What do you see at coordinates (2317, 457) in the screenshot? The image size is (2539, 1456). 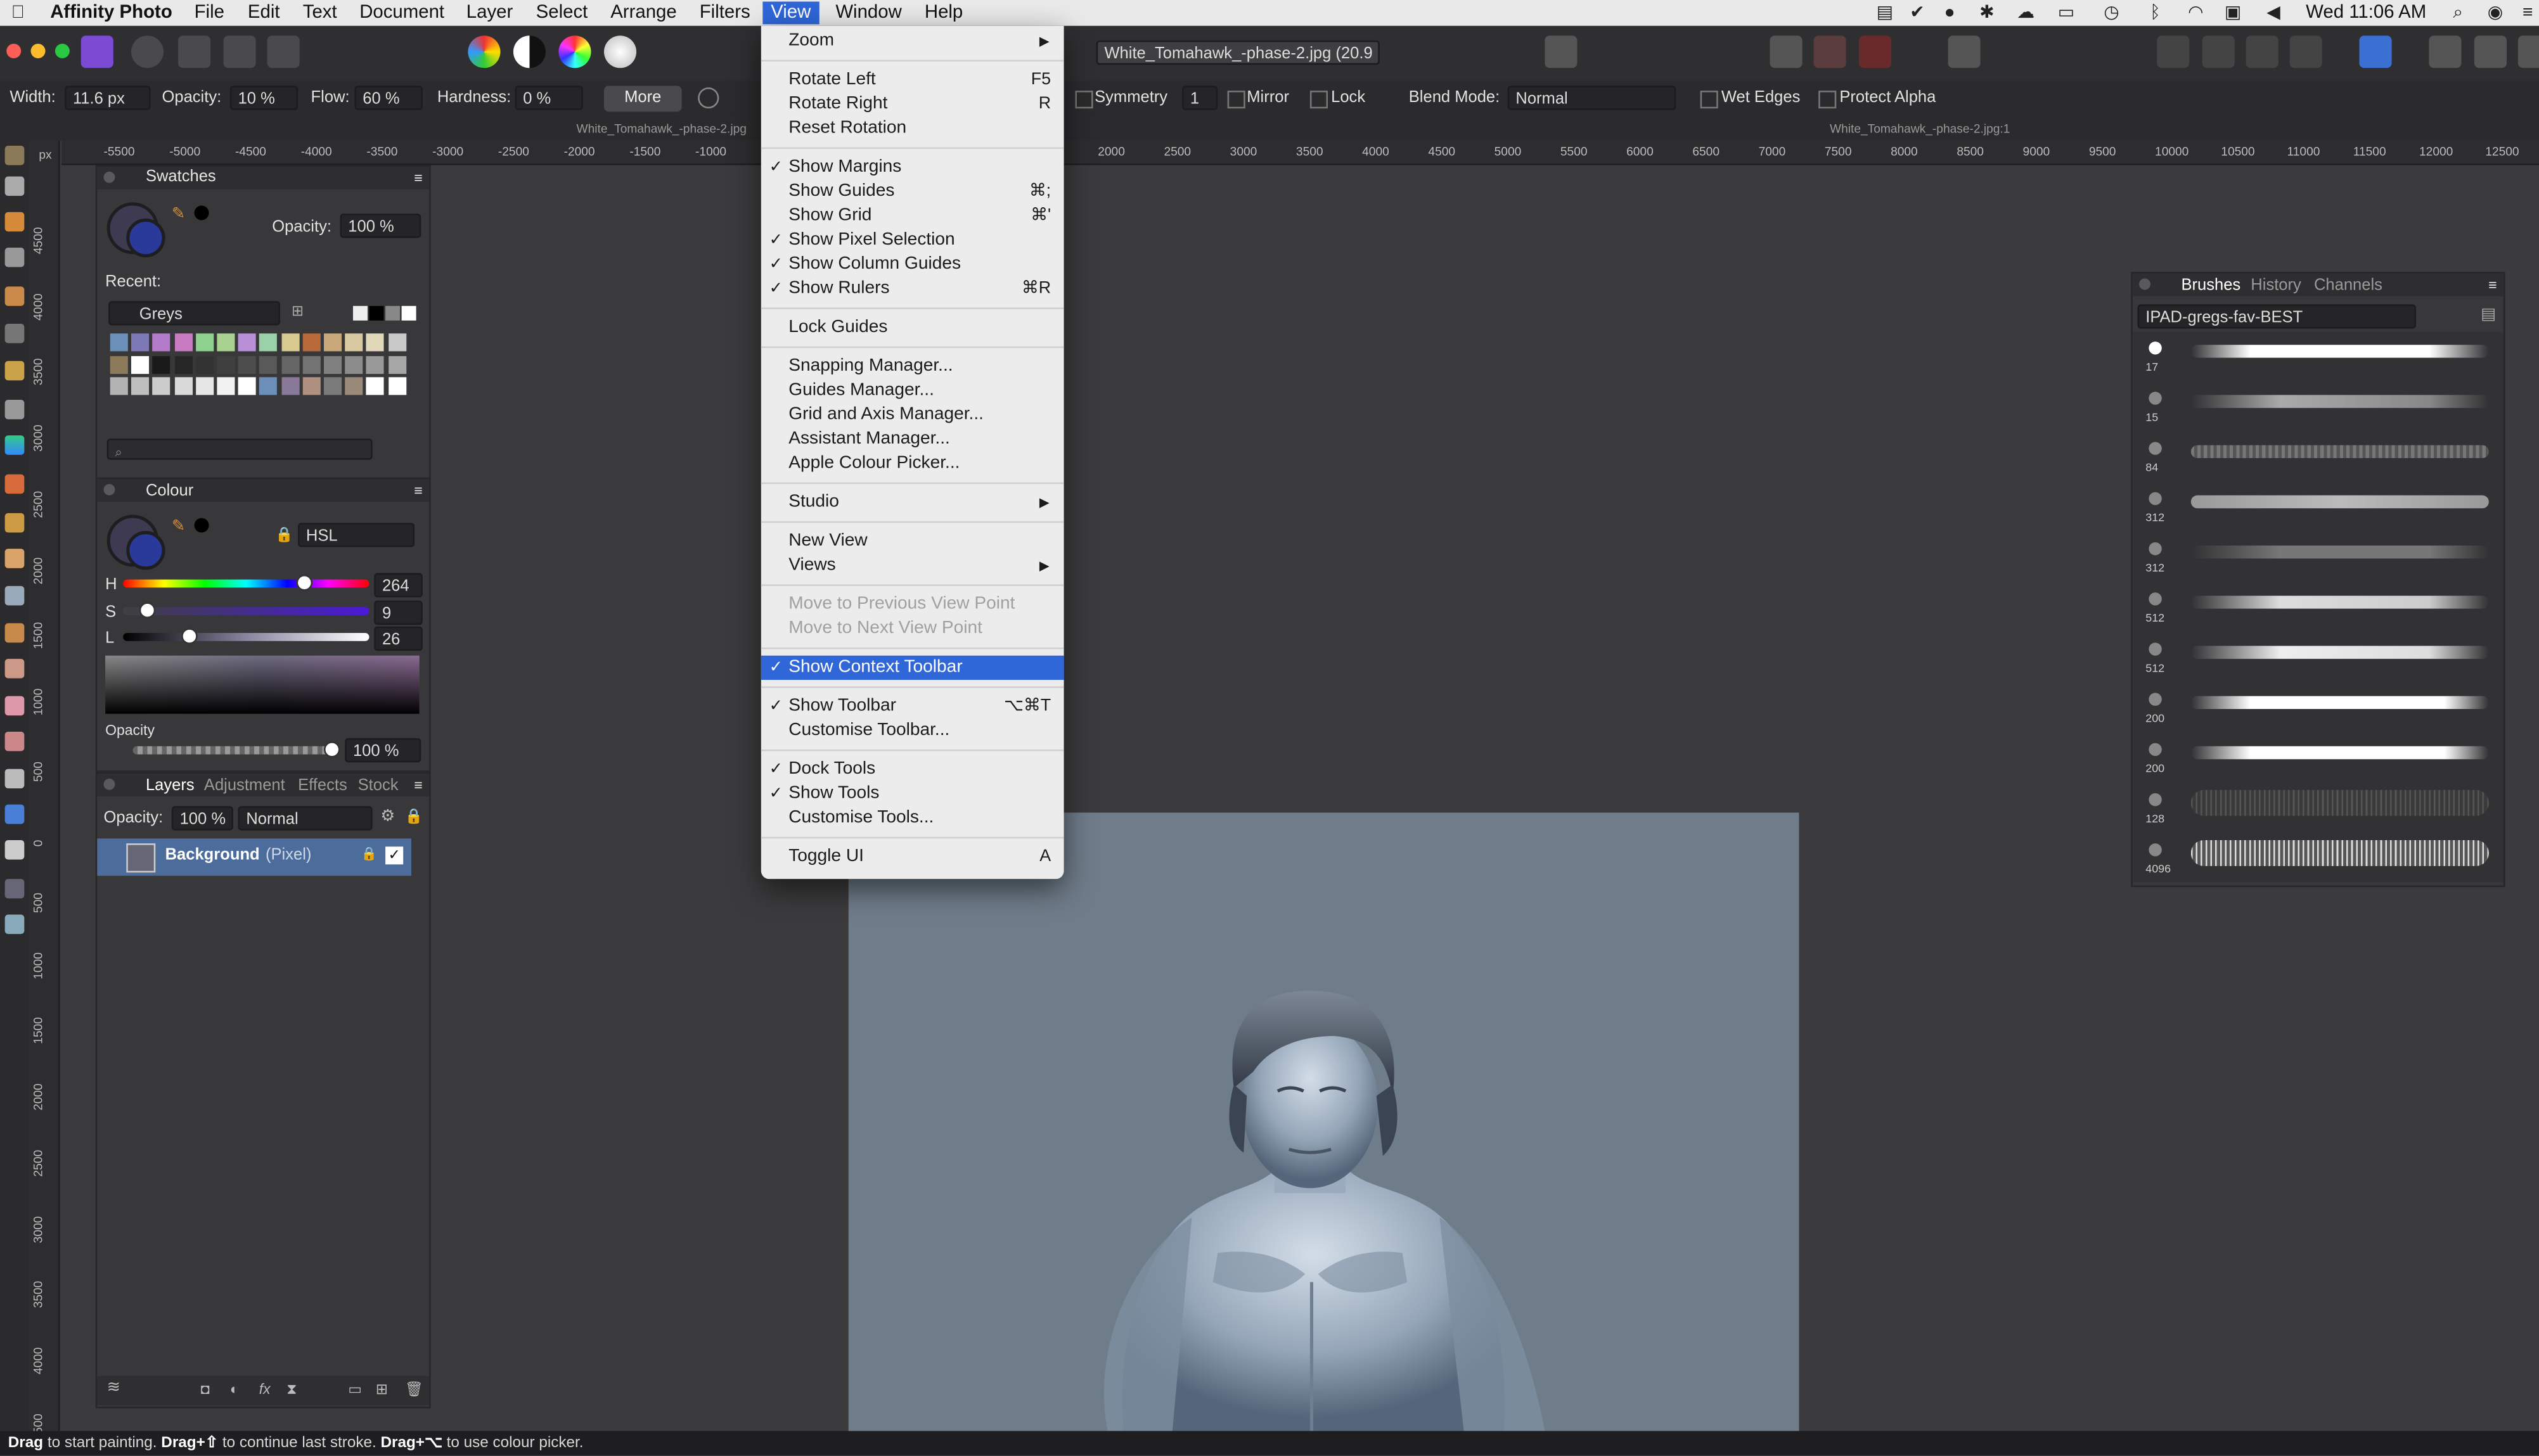 I see `brush-item: 84` at bounding box center [2317, 457].